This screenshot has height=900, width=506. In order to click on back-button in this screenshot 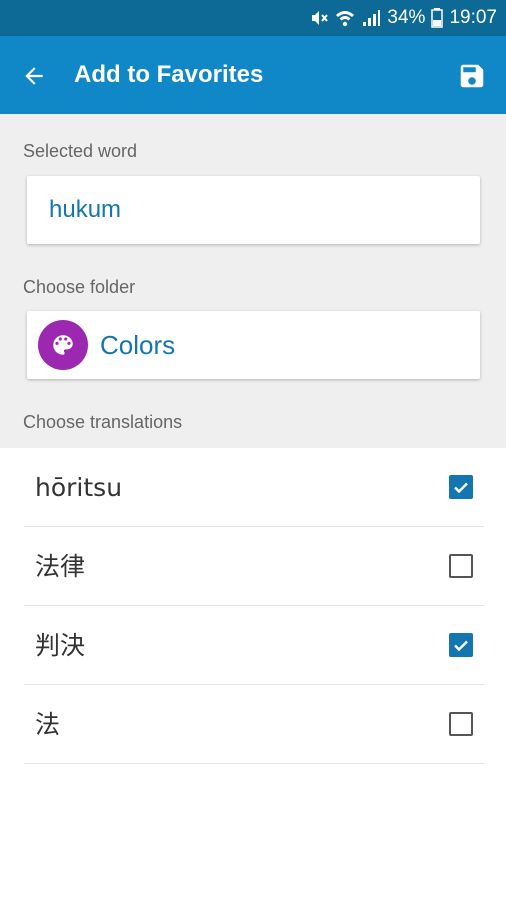, I will do `click(34, 76)`.